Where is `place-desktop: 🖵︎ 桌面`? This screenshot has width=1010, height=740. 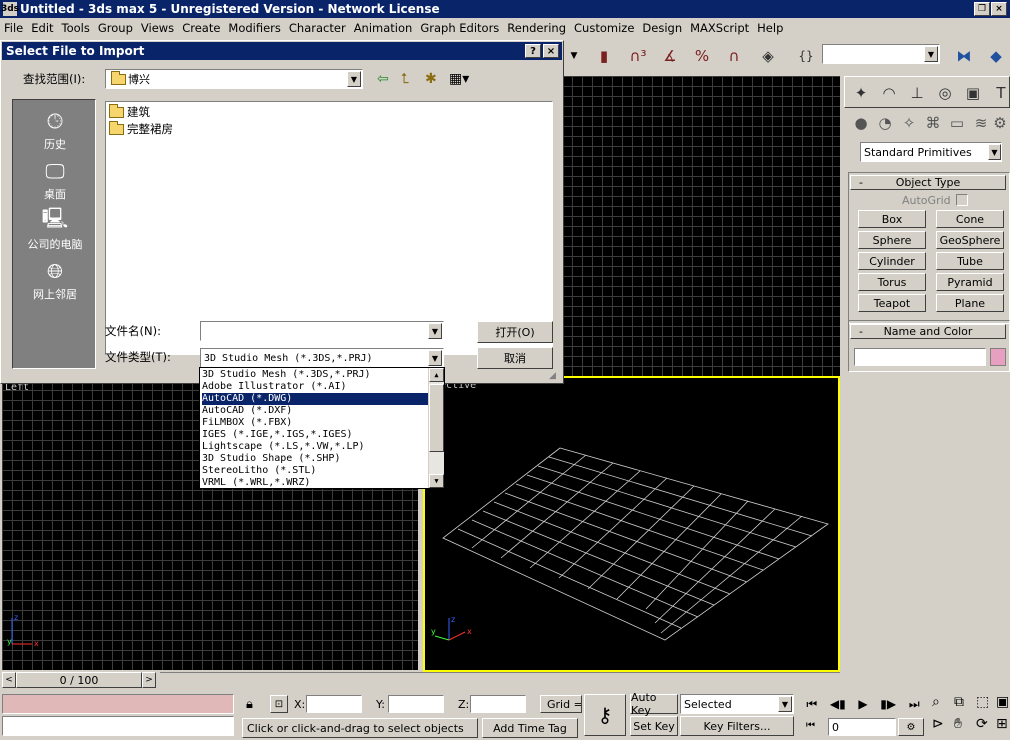 place-desktop: 🖵︎ 桌面 is located at coordinates (55, 180).